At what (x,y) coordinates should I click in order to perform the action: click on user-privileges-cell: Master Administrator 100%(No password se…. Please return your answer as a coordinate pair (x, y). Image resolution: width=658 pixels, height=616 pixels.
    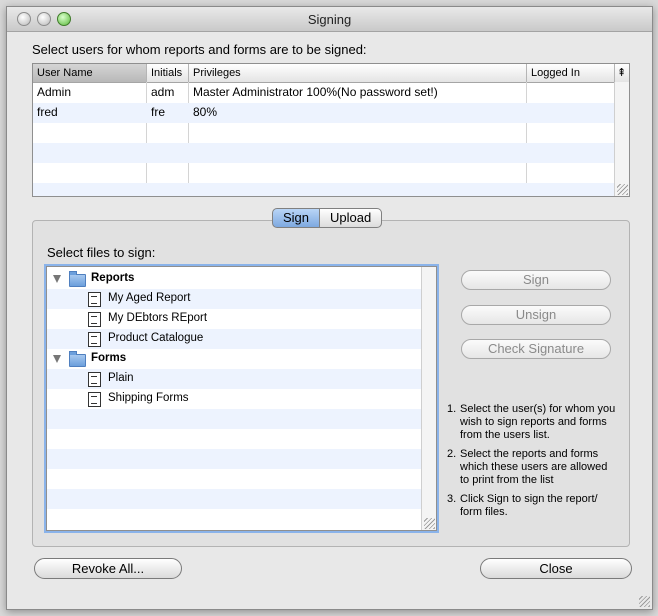
    Looking at the image, I should click on (315, 92).